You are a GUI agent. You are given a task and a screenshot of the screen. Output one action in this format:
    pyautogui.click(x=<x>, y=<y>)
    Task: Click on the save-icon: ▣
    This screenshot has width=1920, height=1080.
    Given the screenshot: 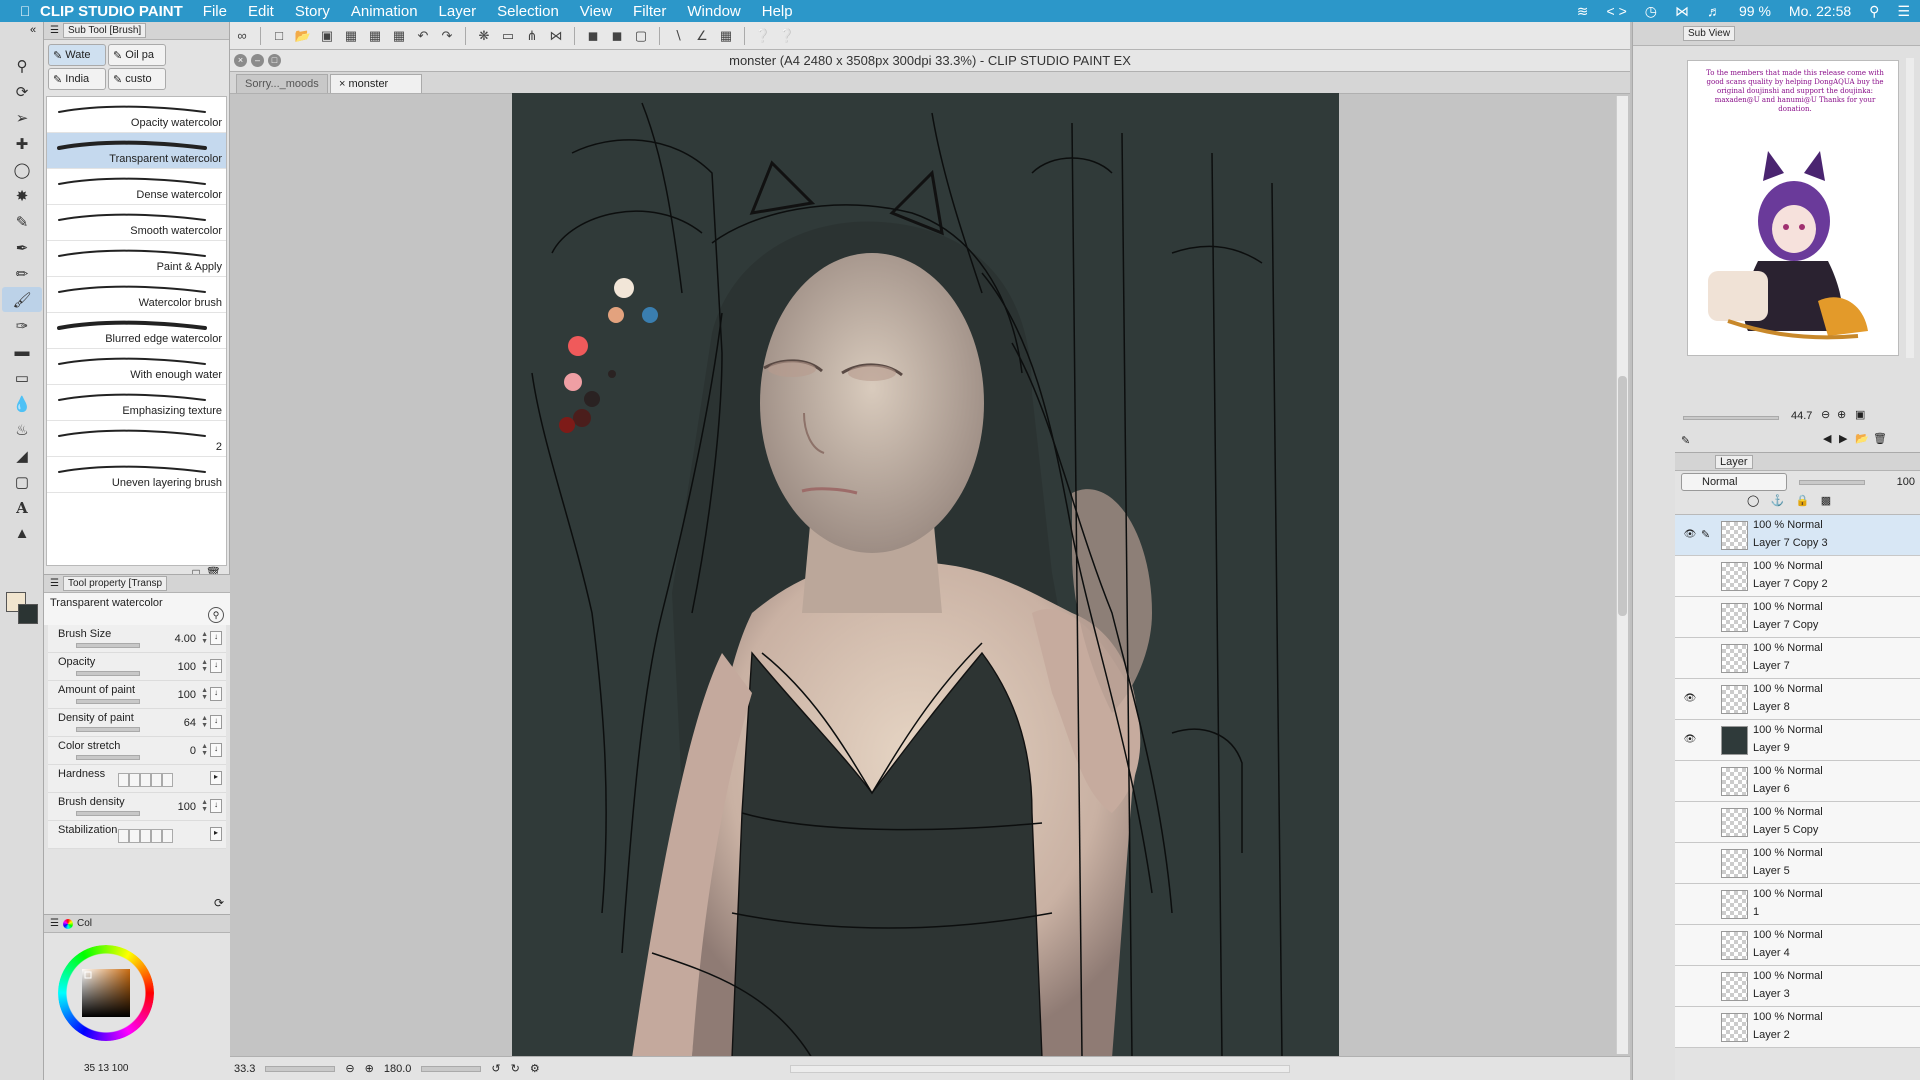 What is the action you would take?
    pyautogui.click(x=327, y=36)
    